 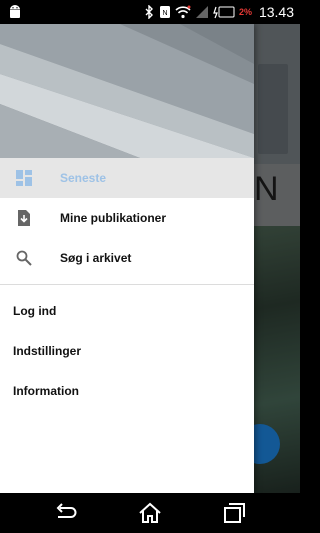 I want to click on battery-icon, so click(x=224, y=12).